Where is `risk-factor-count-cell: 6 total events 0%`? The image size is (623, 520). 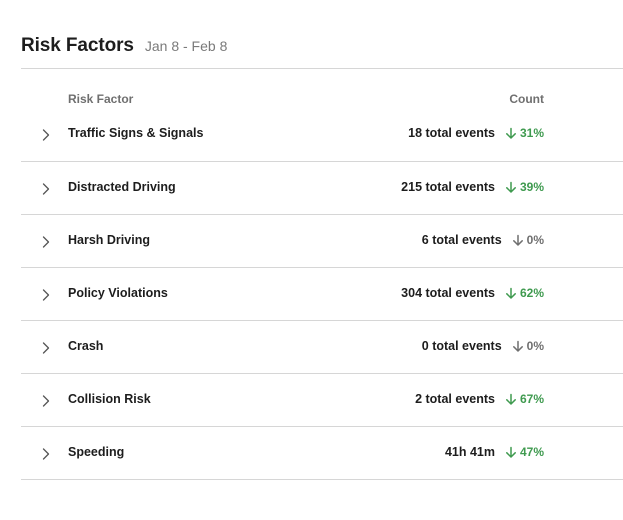 risk-factor-count-cell: 6 total events 0% is located at coordinates (483, 240).